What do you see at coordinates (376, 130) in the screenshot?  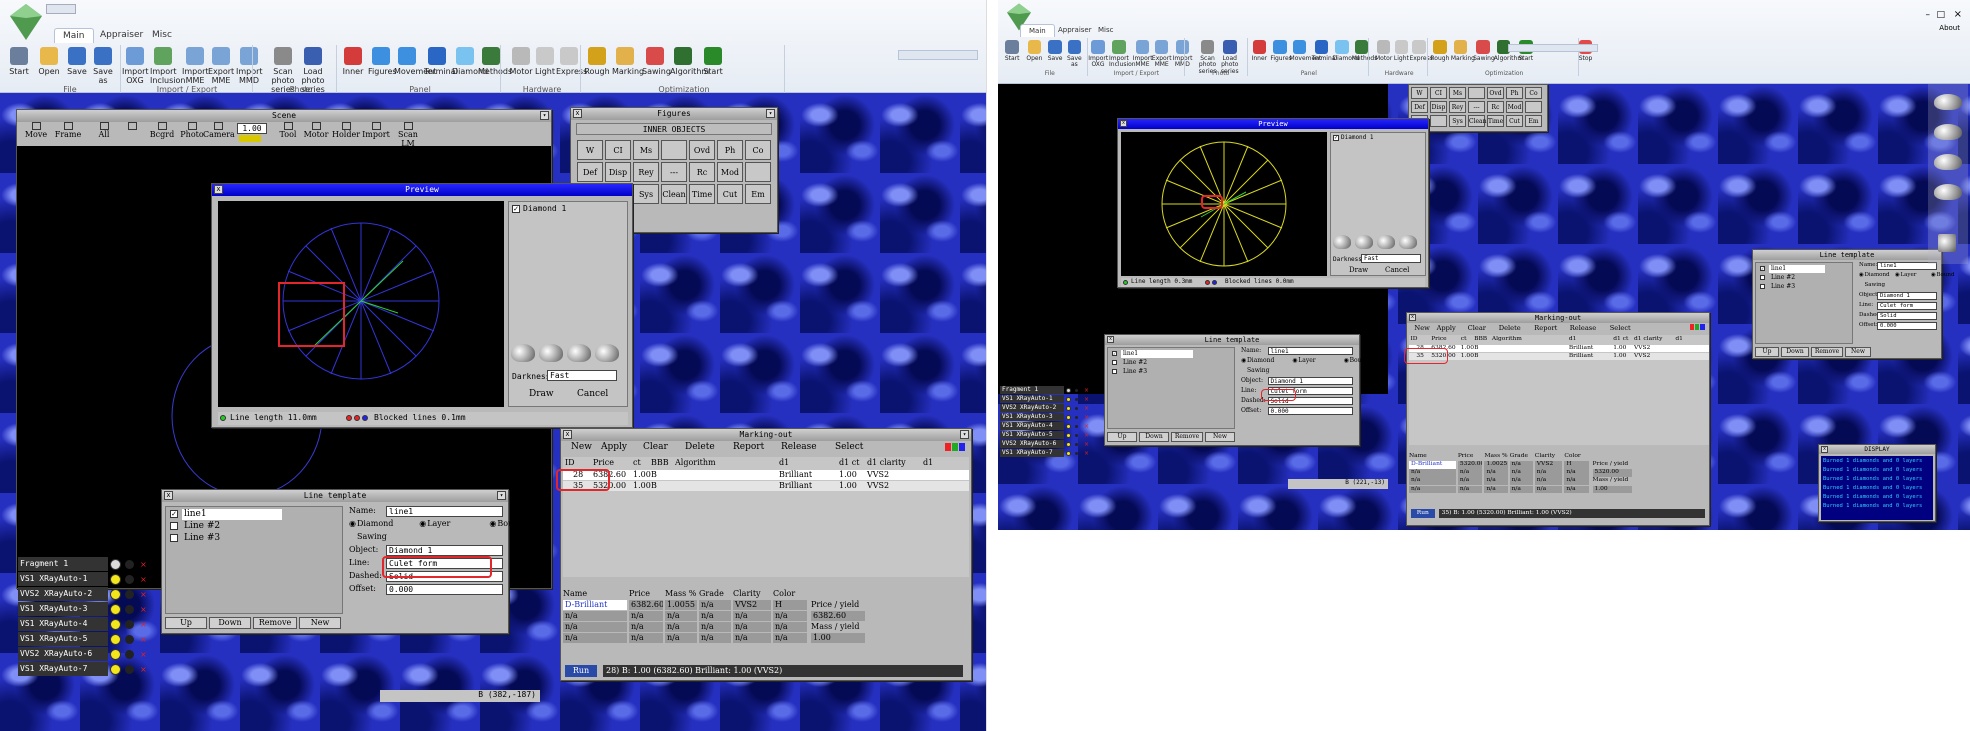 I see `scene-tool-11: Import` at bounding box center [376, 130].